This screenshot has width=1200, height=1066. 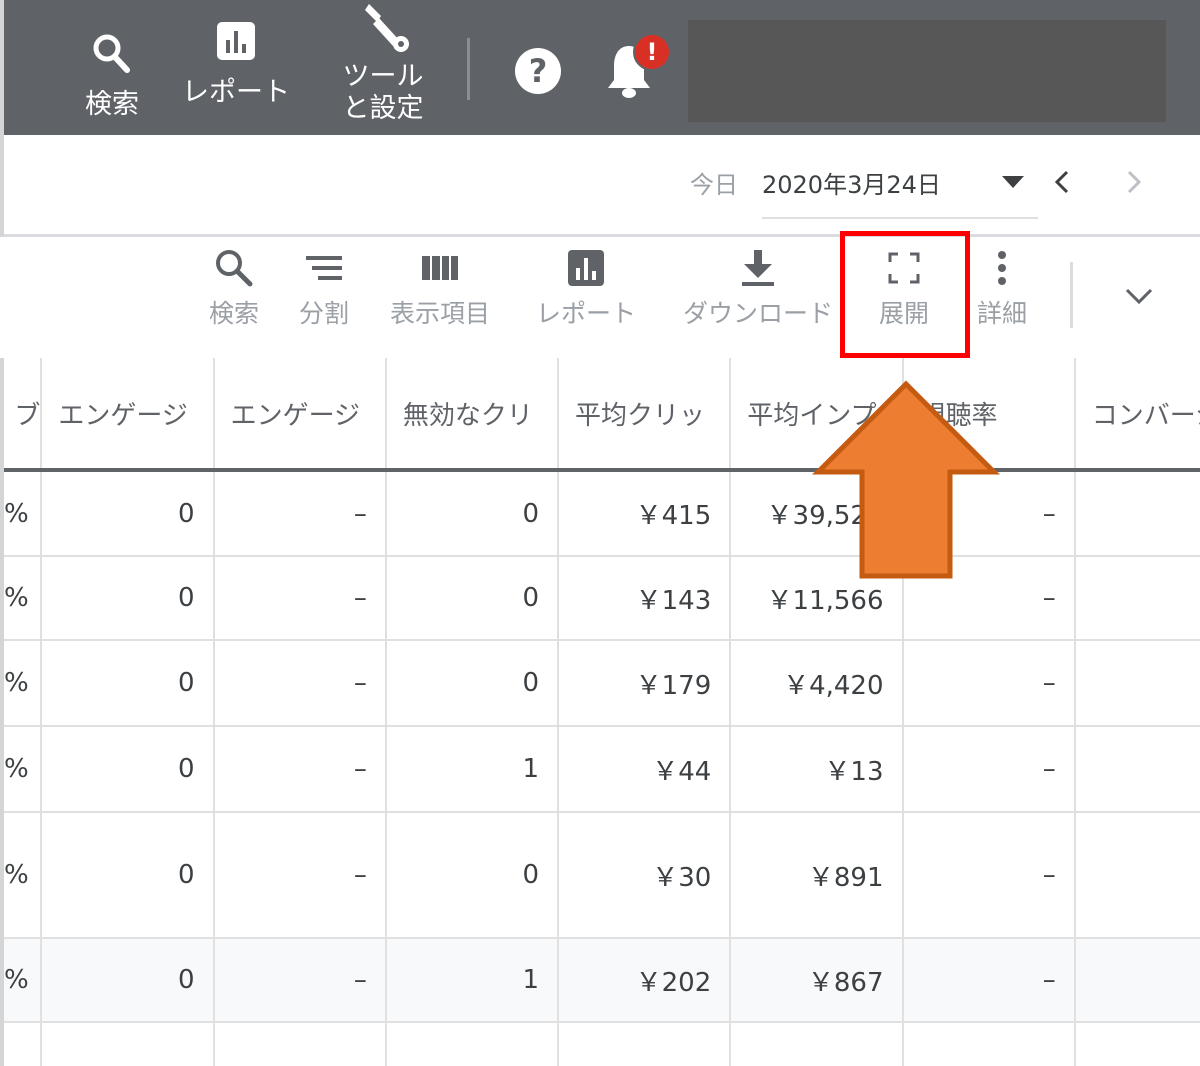 What do you see at coordinates (817, 769) in the screenshot?
I see `table-cell: ￥13` at bounding box center [817, 769].